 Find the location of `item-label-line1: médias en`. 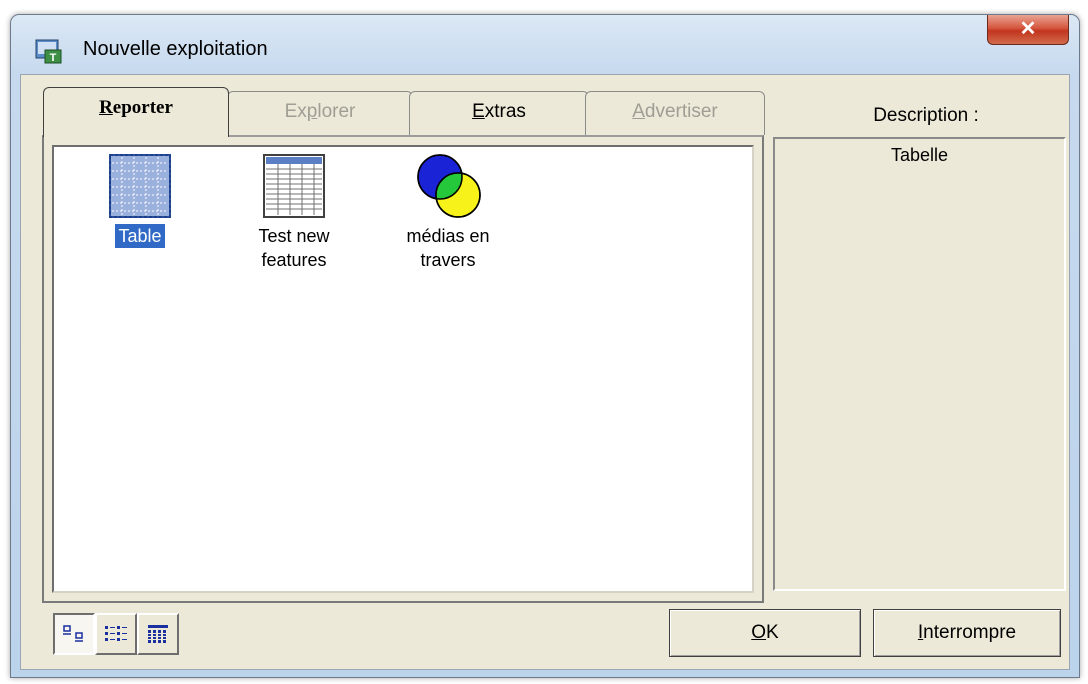

item-label-line1: médias en is located at coordinates (448, 236).